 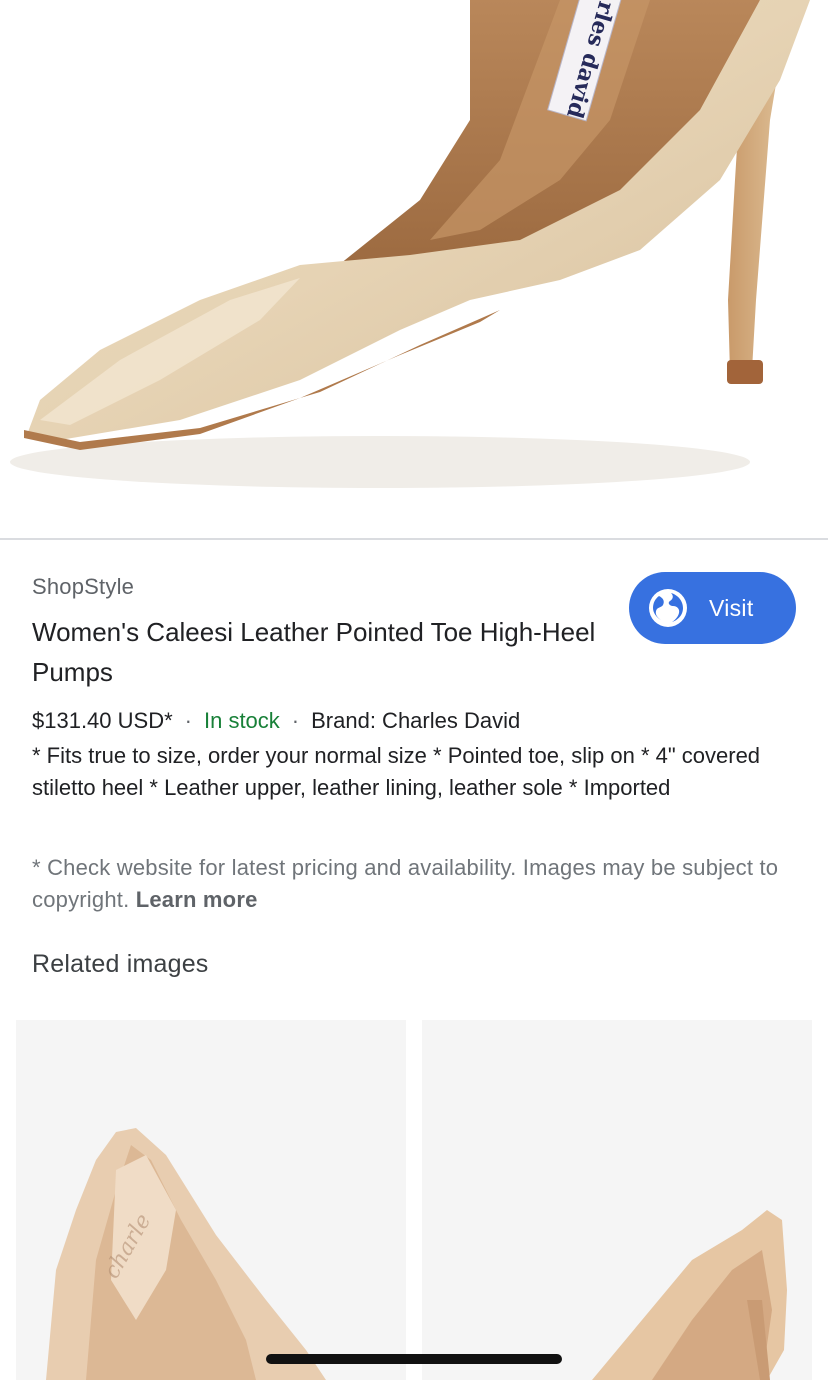 What do you see at coordinates (186, 1254) in the screenshot?
I see `shoe-thumbnail: charle` at bounding box center [186, 1254].